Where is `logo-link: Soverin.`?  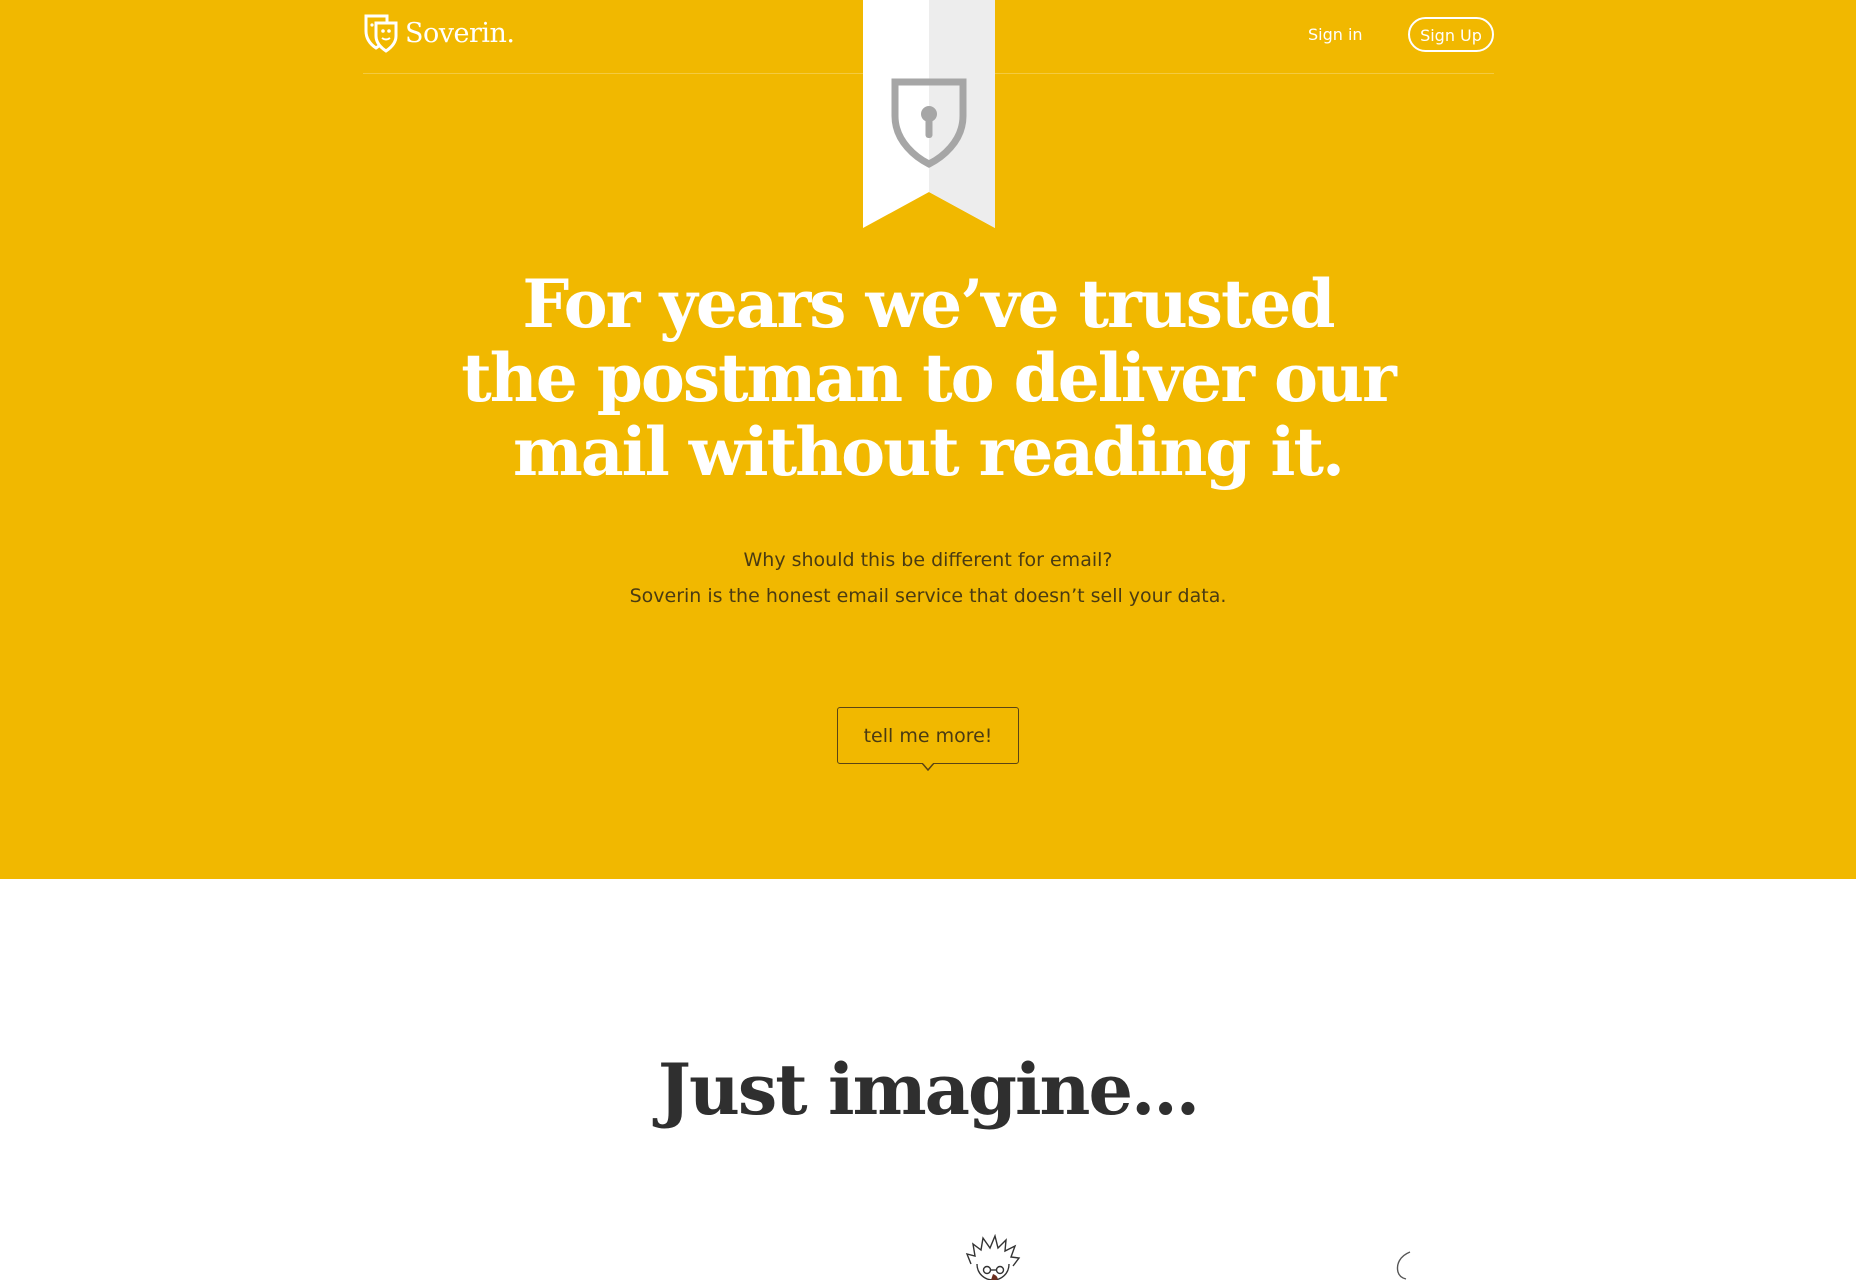
logo-link: Soverin. is located at coordinates (439, 33).